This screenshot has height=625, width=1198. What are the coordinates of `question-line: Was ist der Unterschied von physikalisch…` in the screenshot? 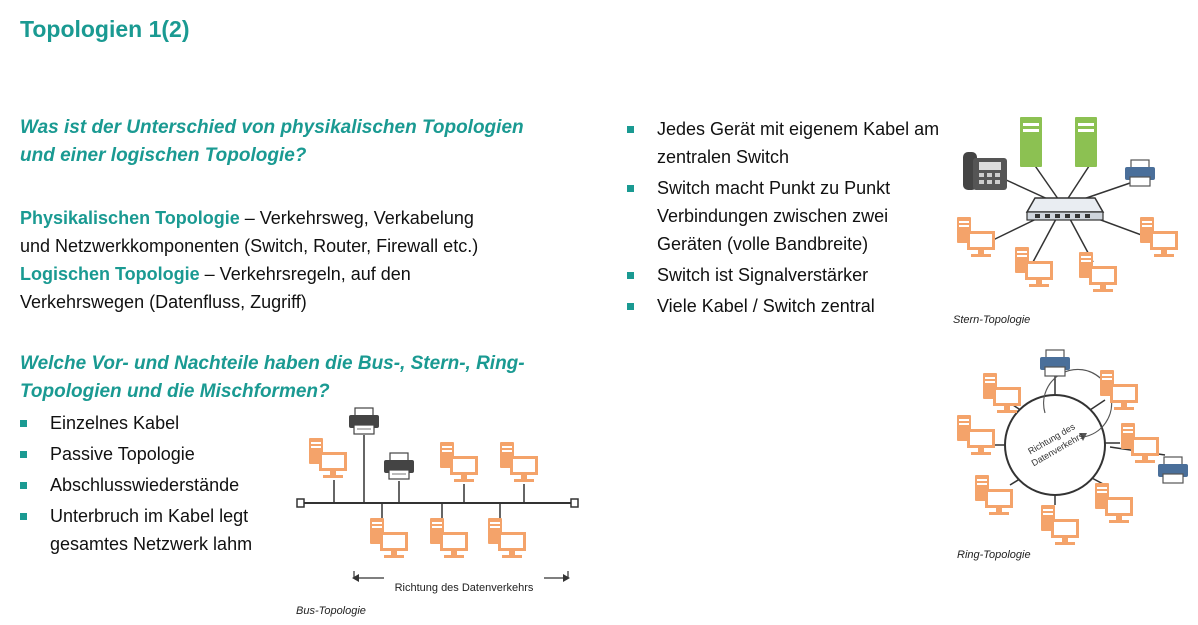 It's located at (272, 127).